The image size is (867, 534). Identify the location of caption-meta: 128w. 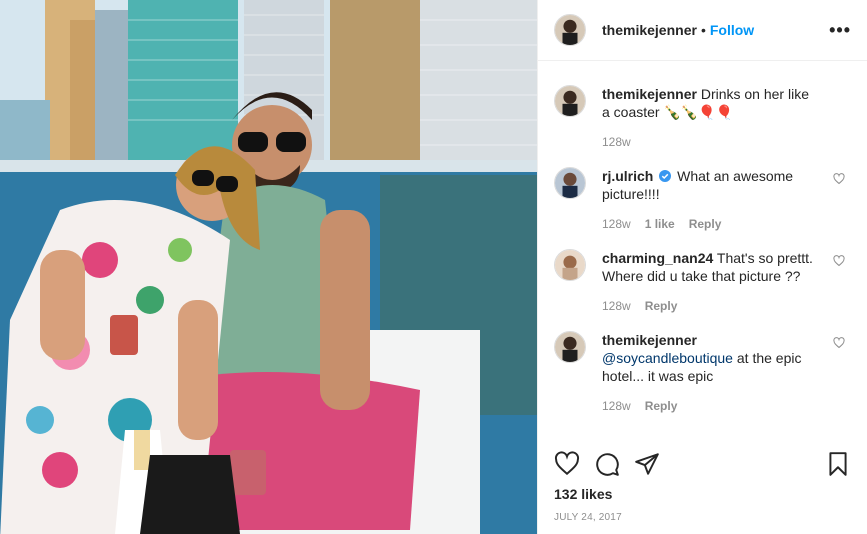
(711, 142).